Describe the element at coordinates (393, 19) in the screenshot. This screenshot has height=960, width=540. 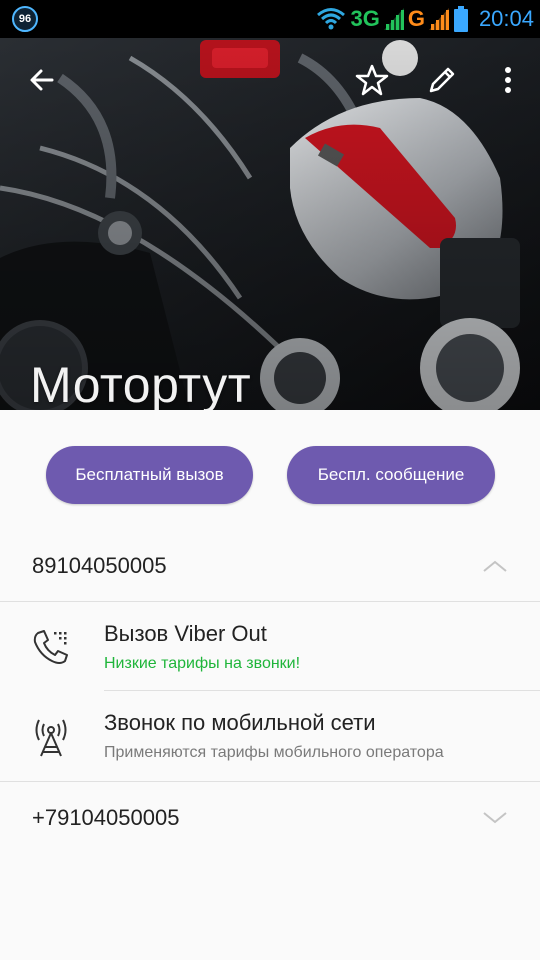
I see `signal-icon` at that location.